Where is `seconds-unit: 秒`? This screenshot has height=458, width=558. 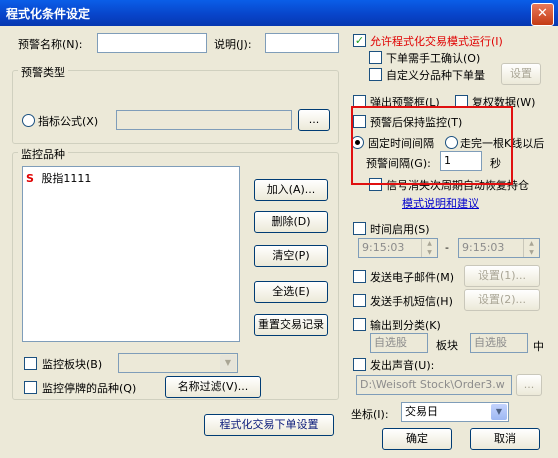
seconds-unit: 秒 is located at coordinates (495, 163).